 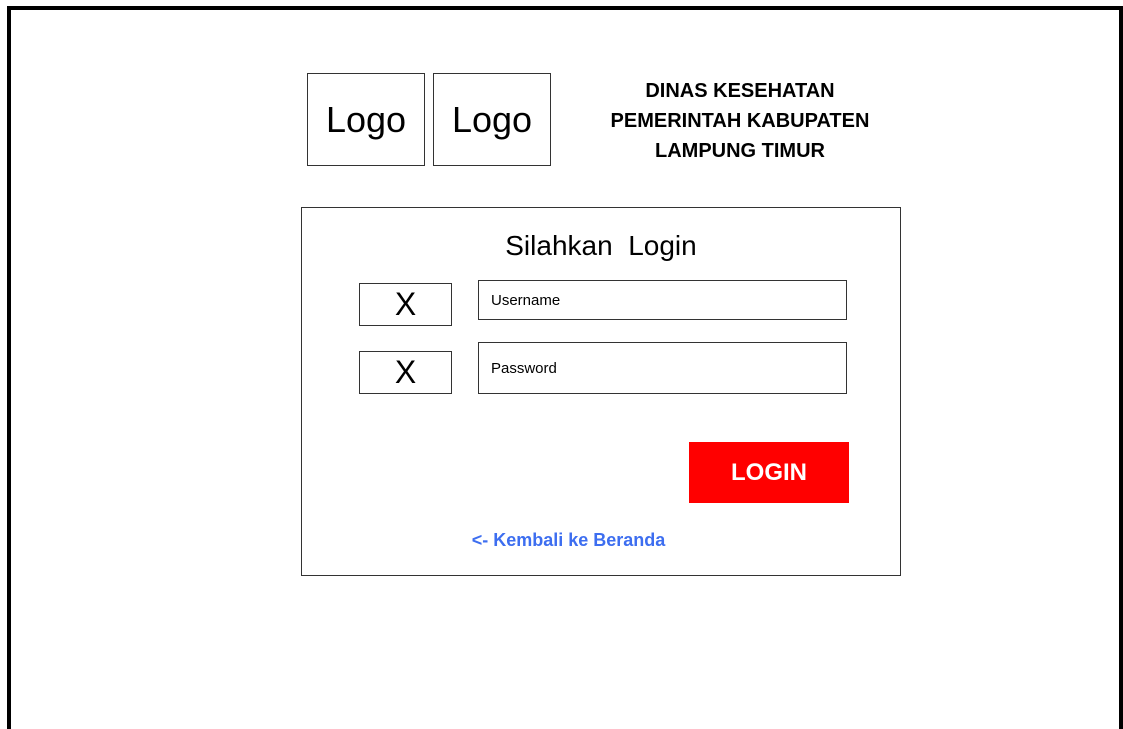 What do you see at coordinates (568, 540) in the screenshot?
I see `back-to-home-link: <- Kembali ke Beranda` at bounding box center [568, 540].